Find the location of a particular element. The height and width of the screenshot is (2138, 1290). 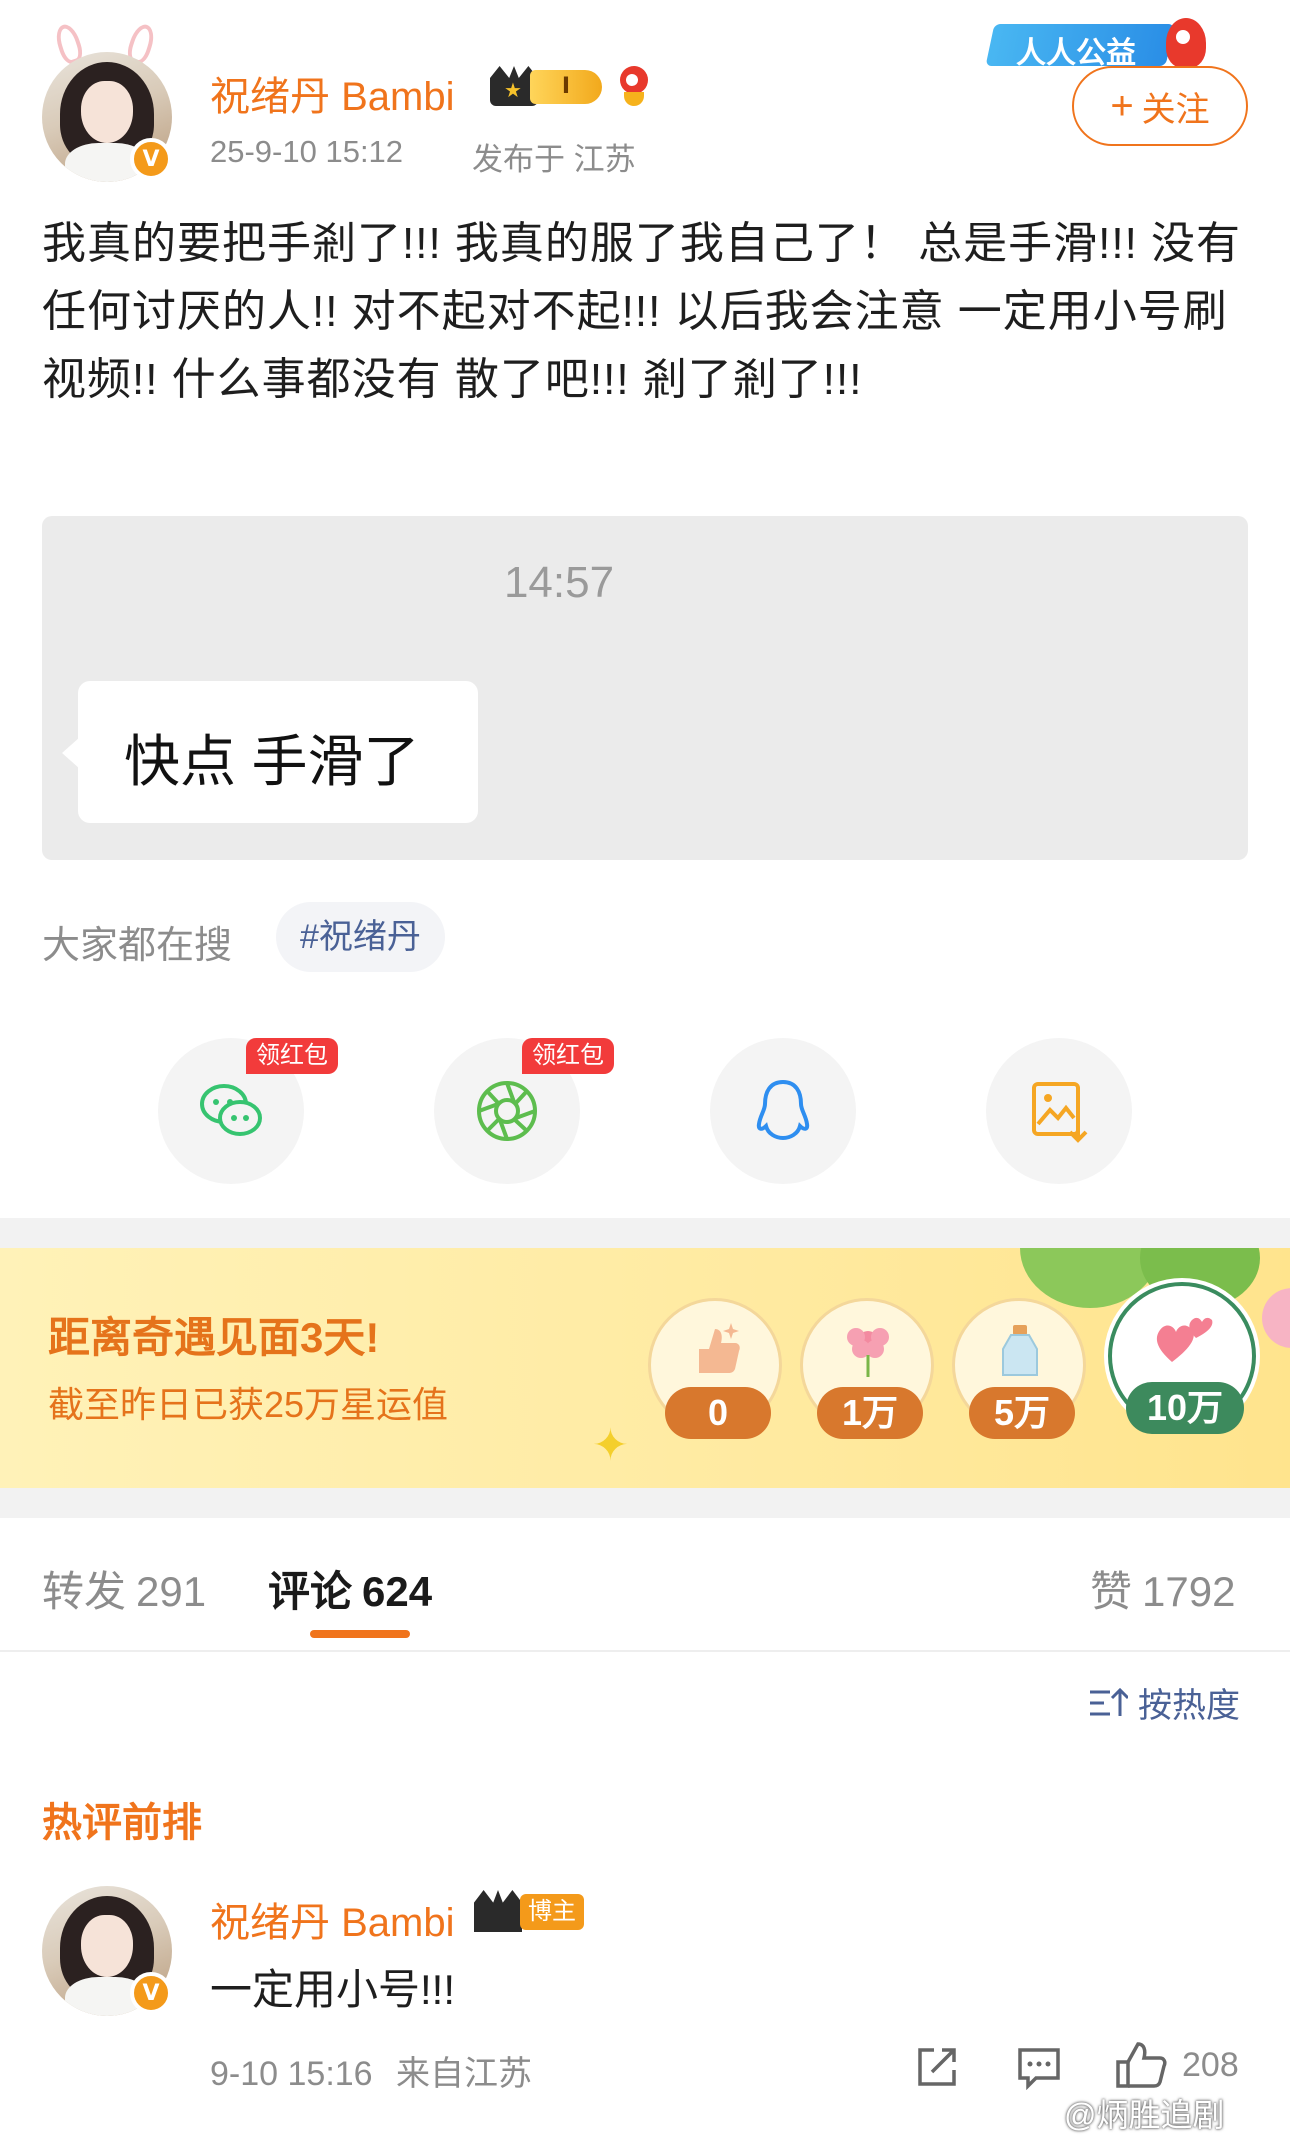

chat-bubble: 快点 手滑了 is located at coordinates (270, 752).